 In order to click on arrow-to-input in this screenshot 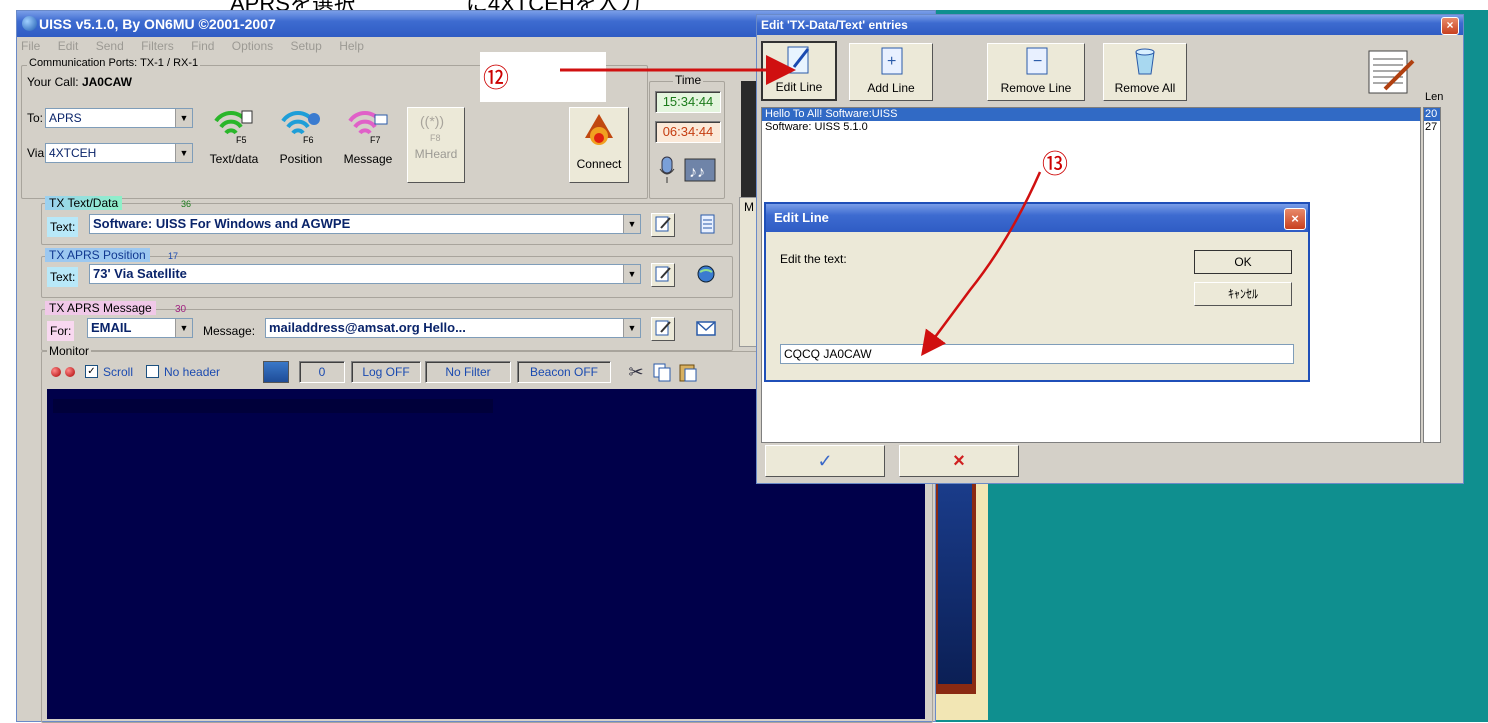, I will do `click(981, 264)`.